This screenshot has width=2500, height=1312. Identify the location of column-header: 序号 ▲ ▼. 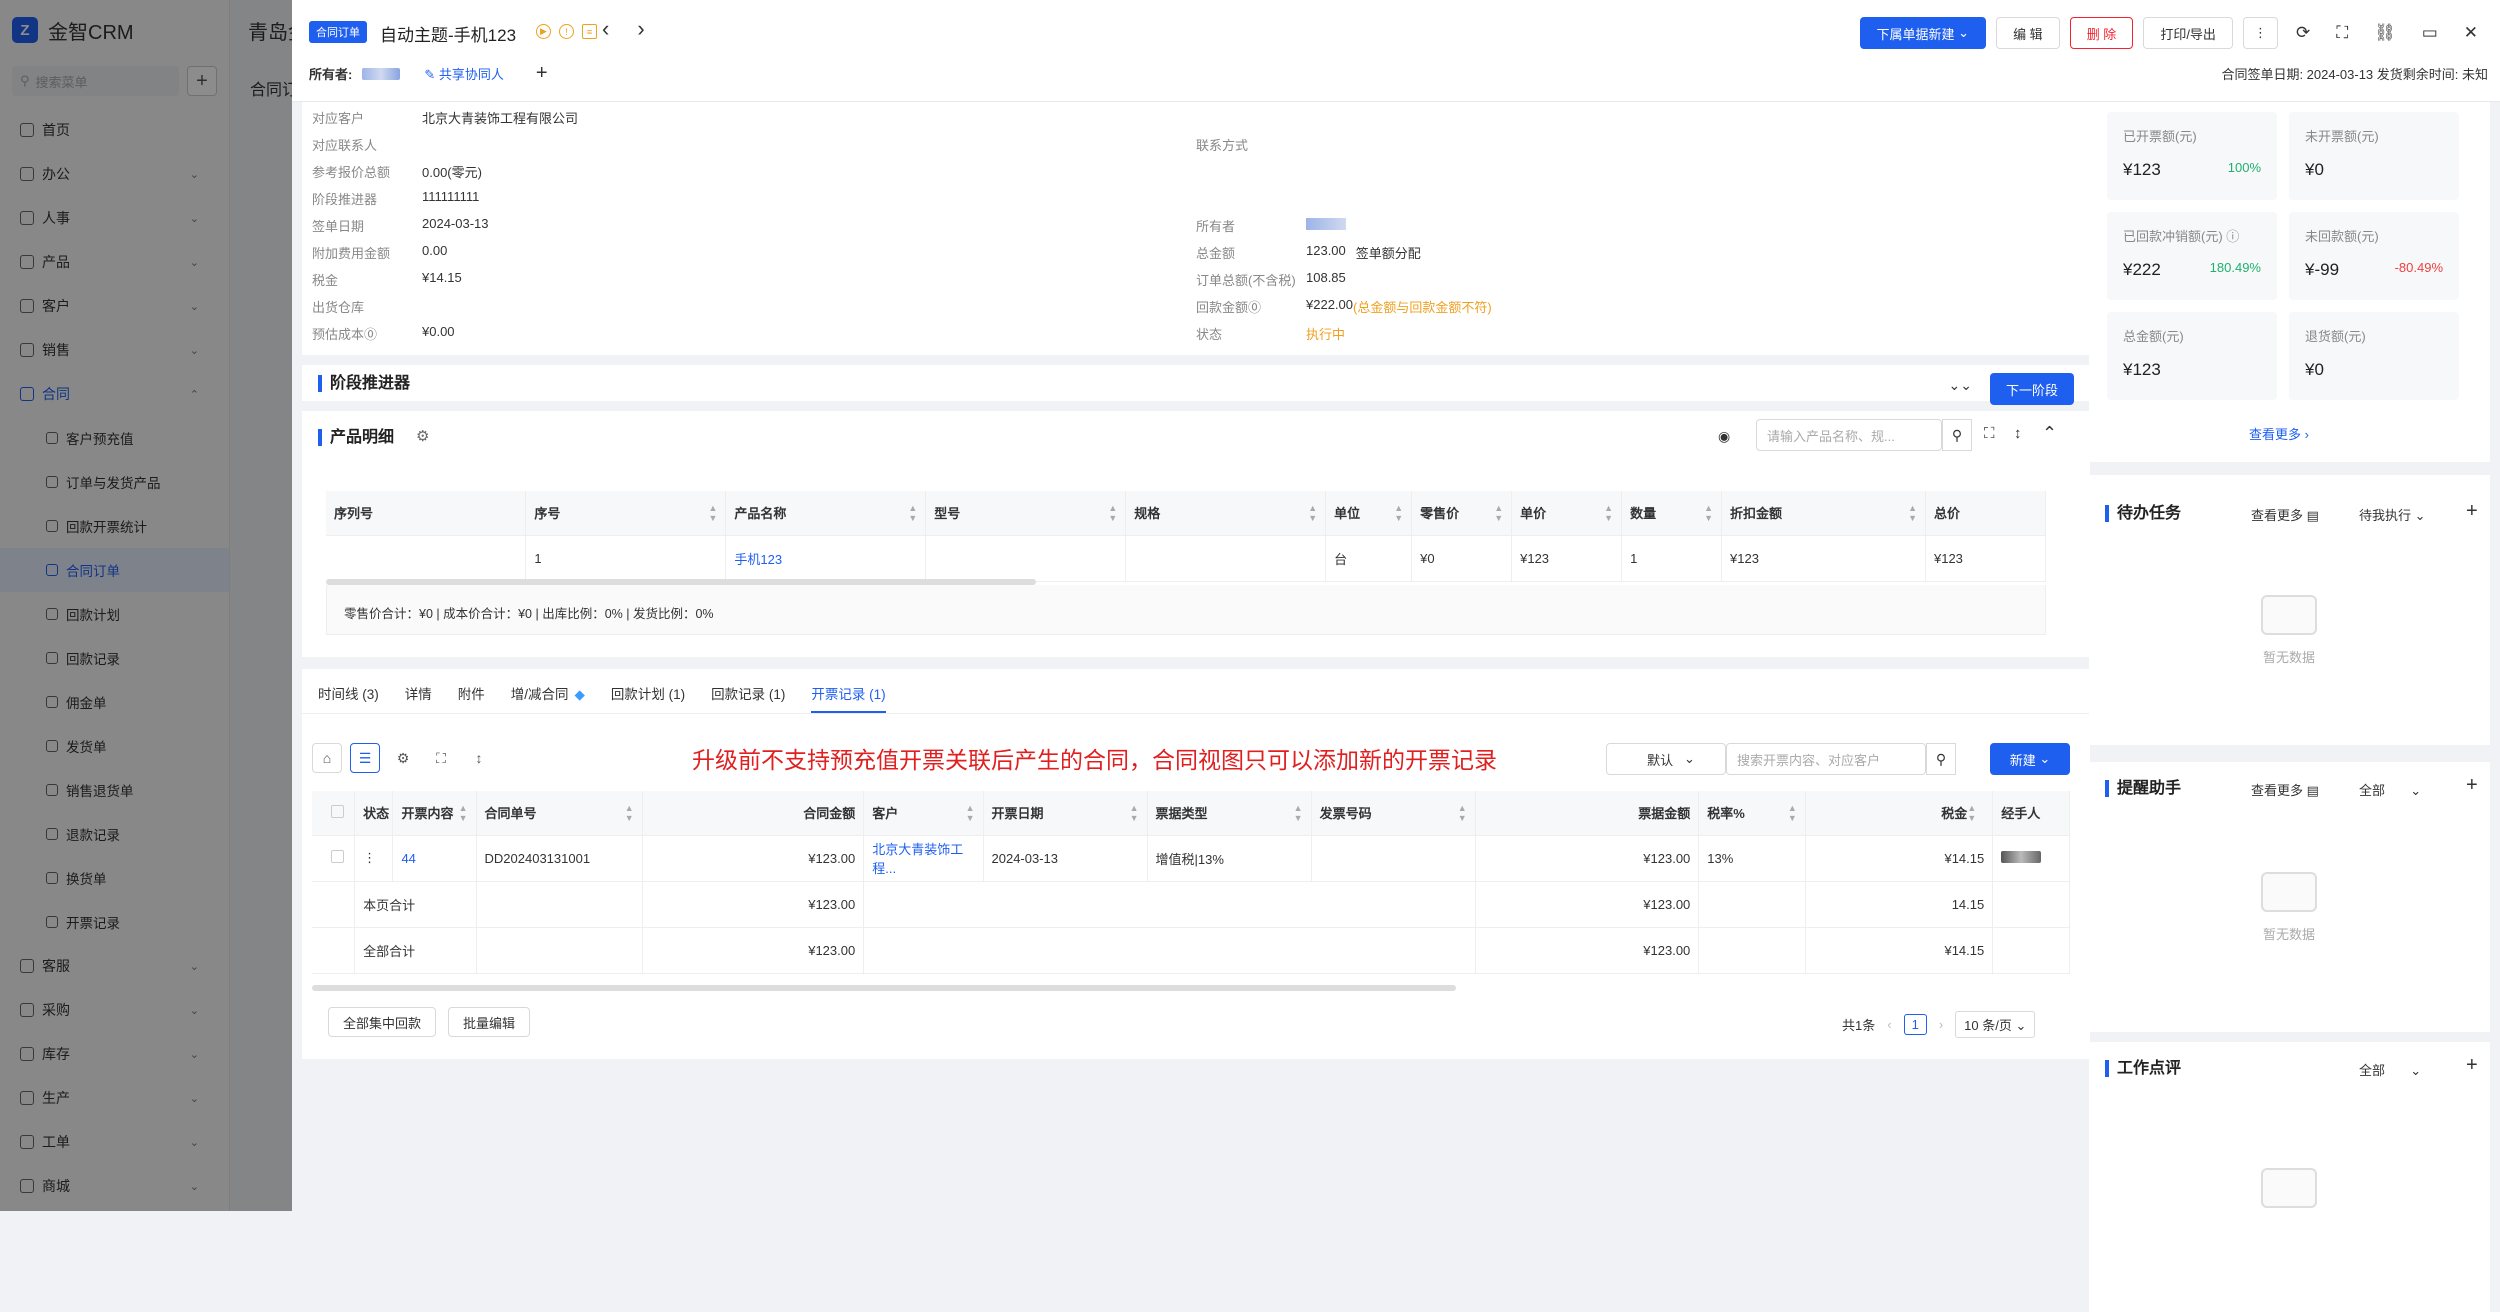
(626, 513).